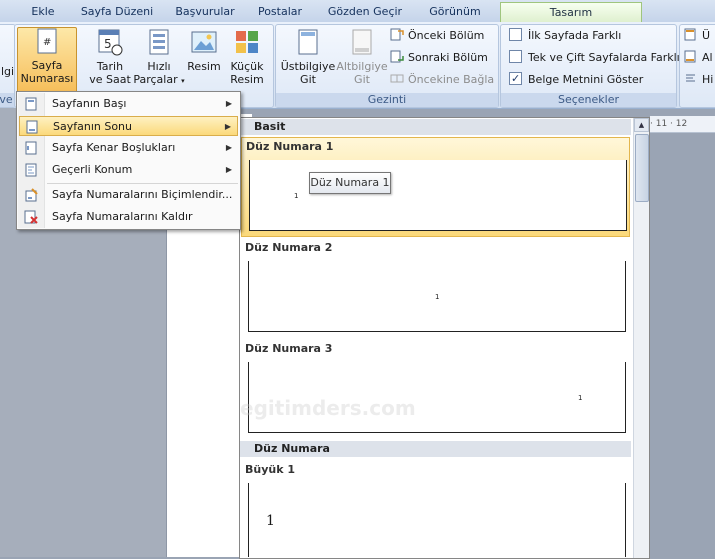 Image resolution: width=715 pixels, height=559 pixels. Describe the element at coordinates (280, 11) in the screenshot. I see `tab-postalar: Postalar` at that location.